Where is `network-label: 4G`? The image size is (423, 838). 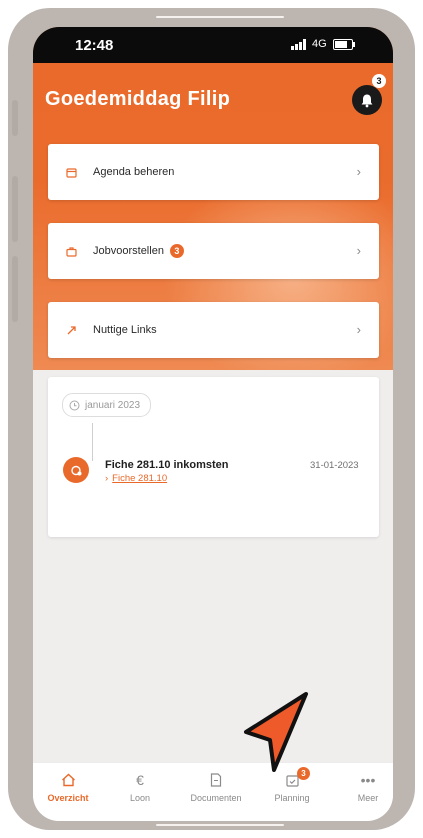
network-label: 4G is located at coordinates (319, 44).